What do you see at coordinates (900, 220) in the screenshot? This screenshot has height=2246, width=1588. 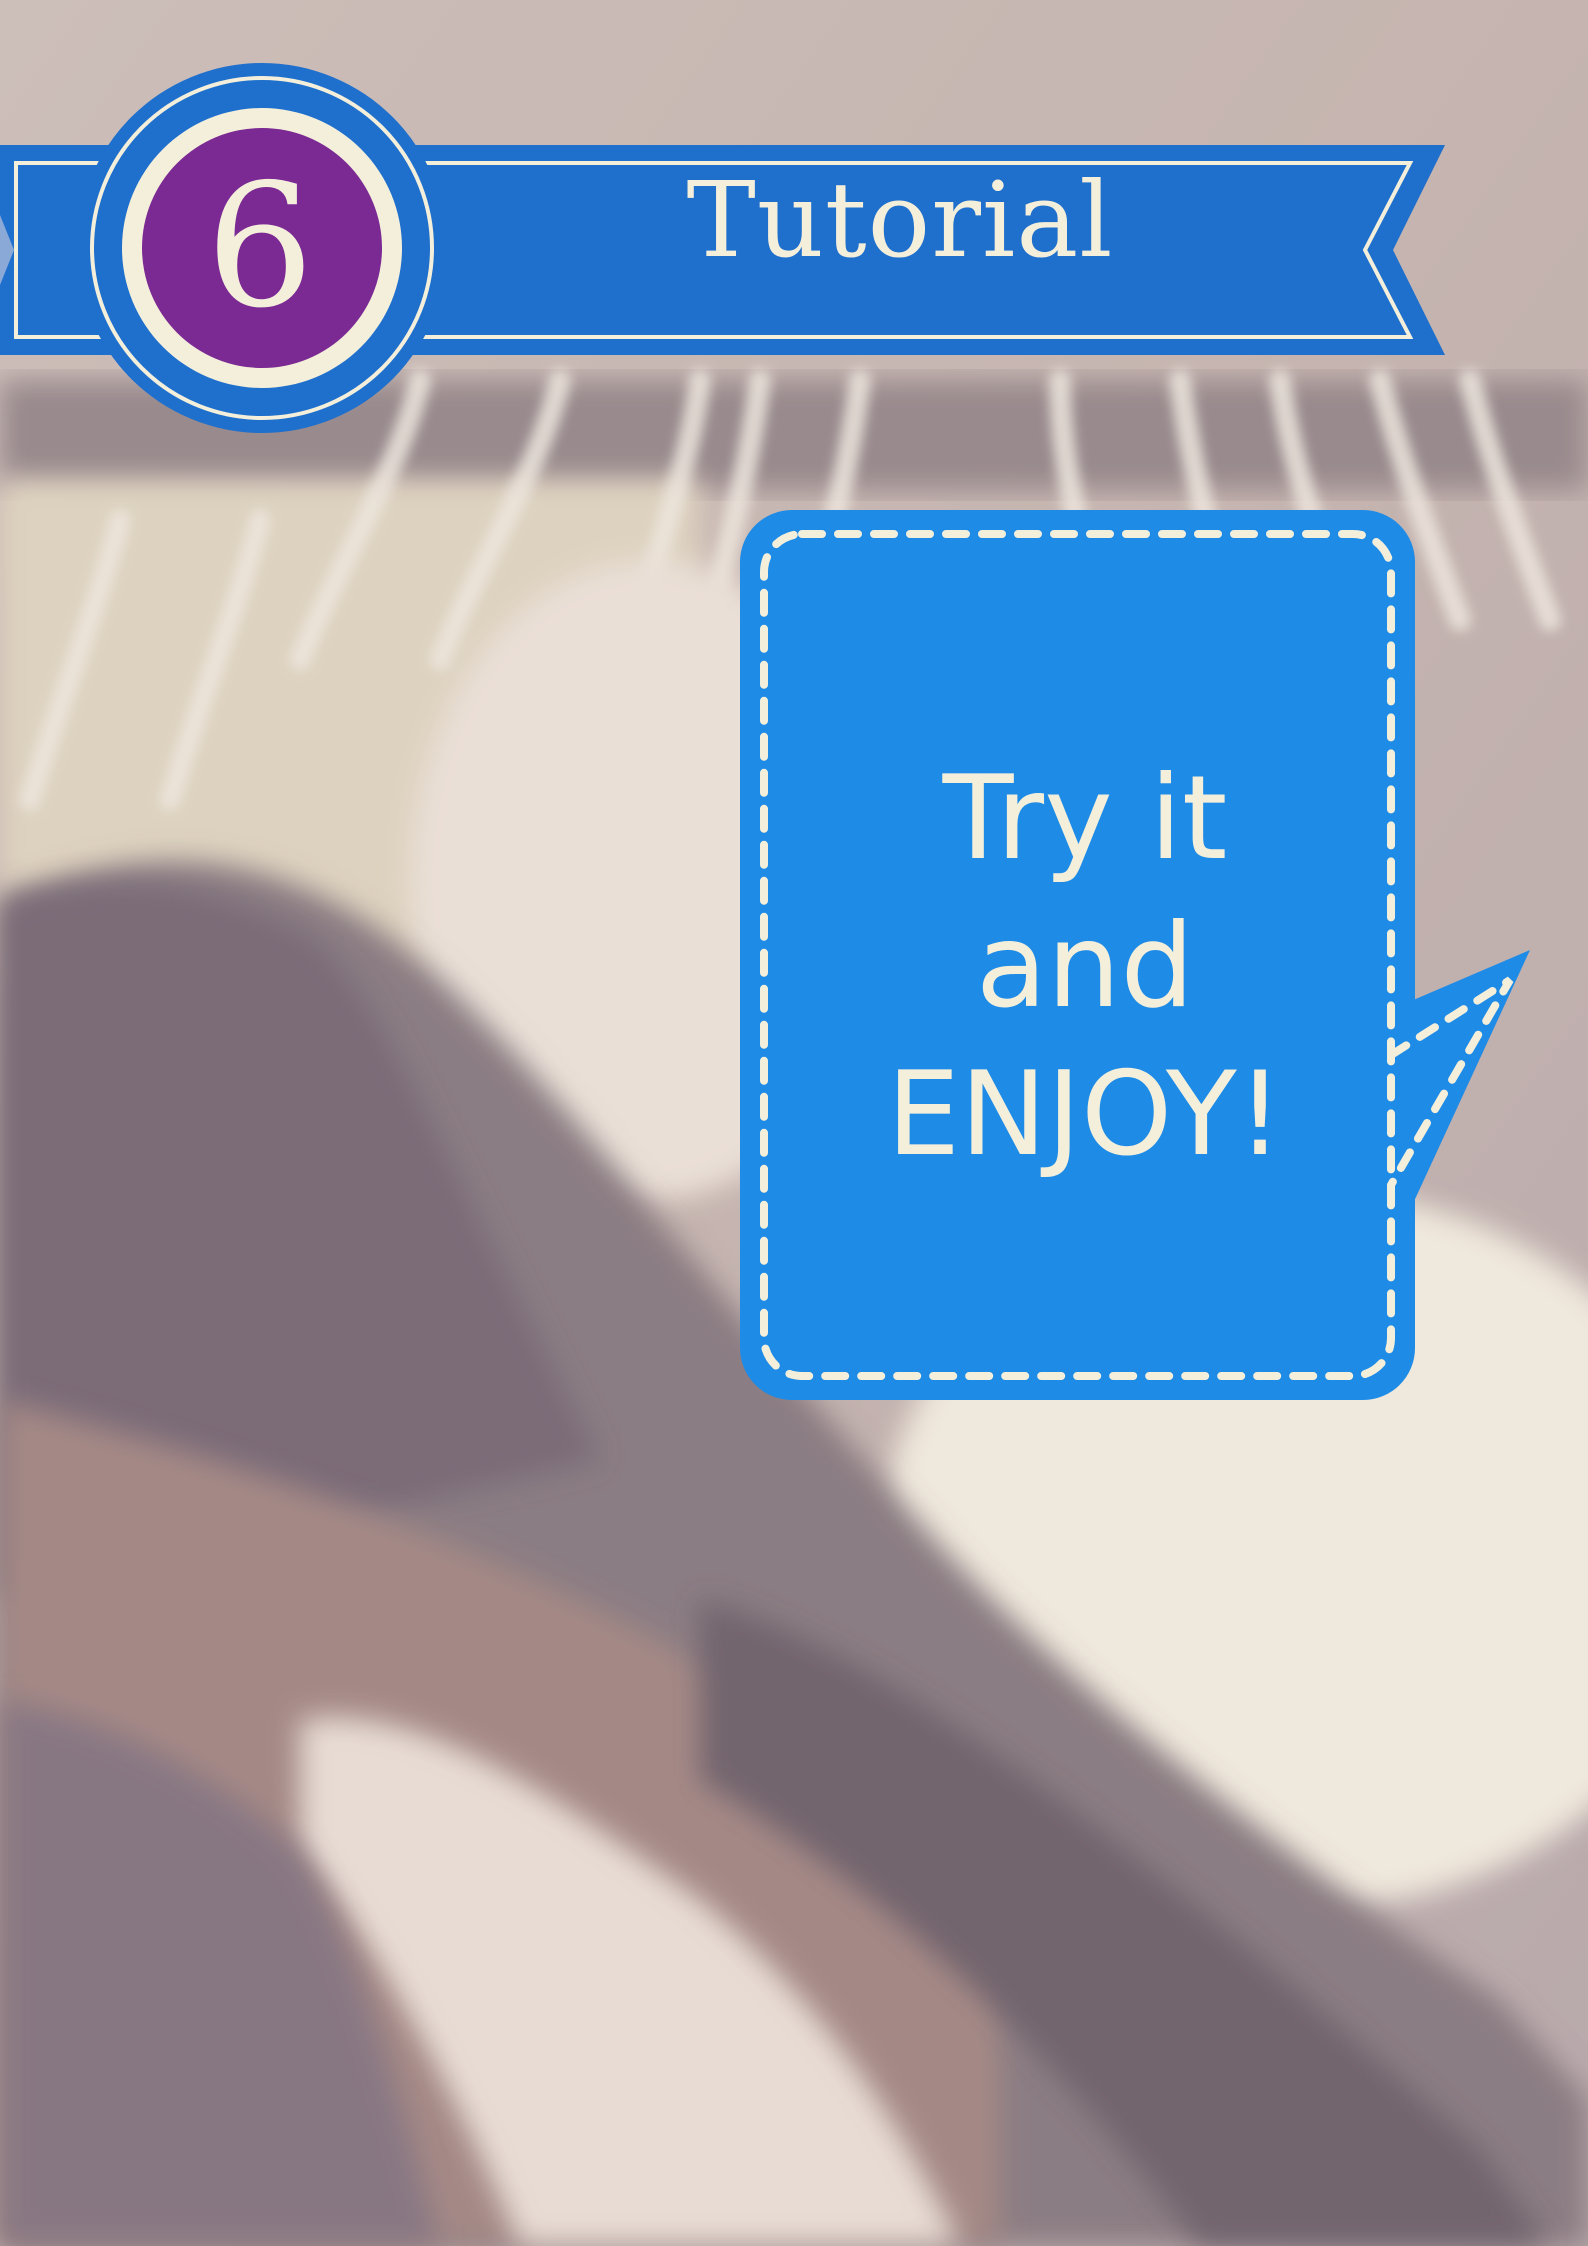 I see `banner-title: Tutorial` at bounding box center [900, 220].